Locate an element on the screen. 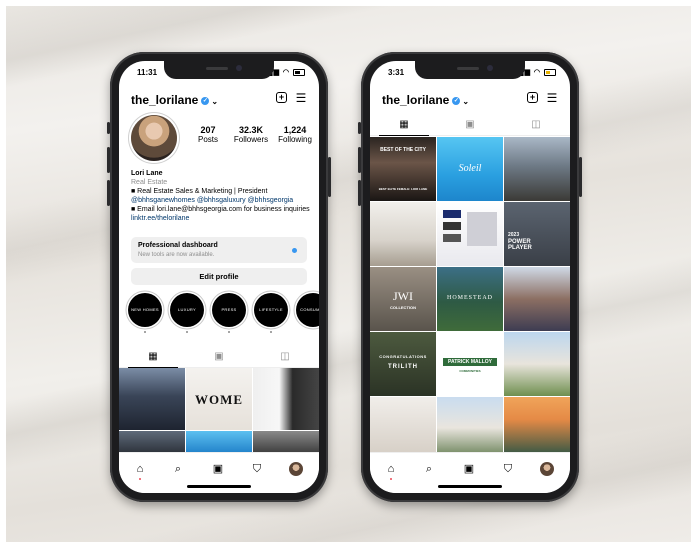  highlight-consumer: CONSUMER is located at coordinates (307, 310).